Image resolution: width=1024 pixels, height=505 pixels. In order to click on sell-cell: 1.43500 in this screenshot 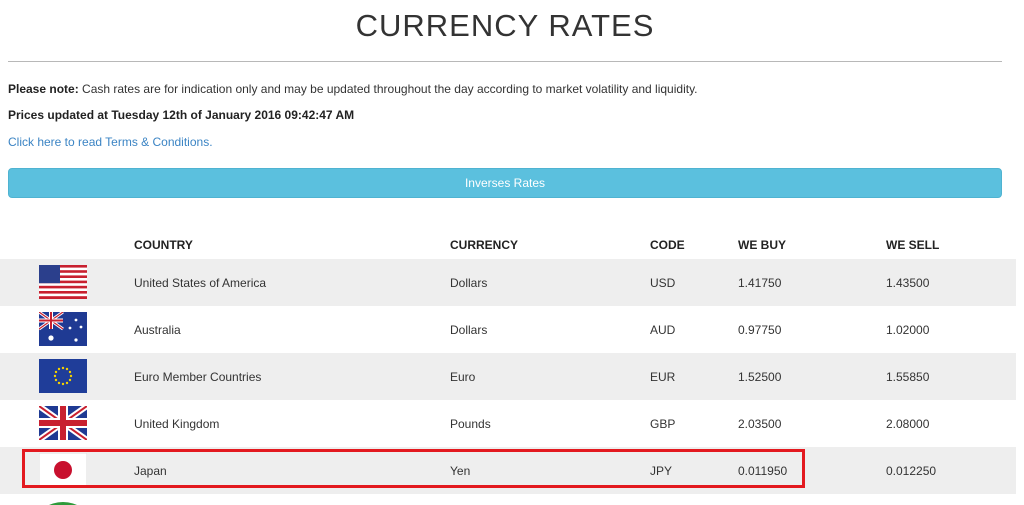, I will do `click(951, 282)`.